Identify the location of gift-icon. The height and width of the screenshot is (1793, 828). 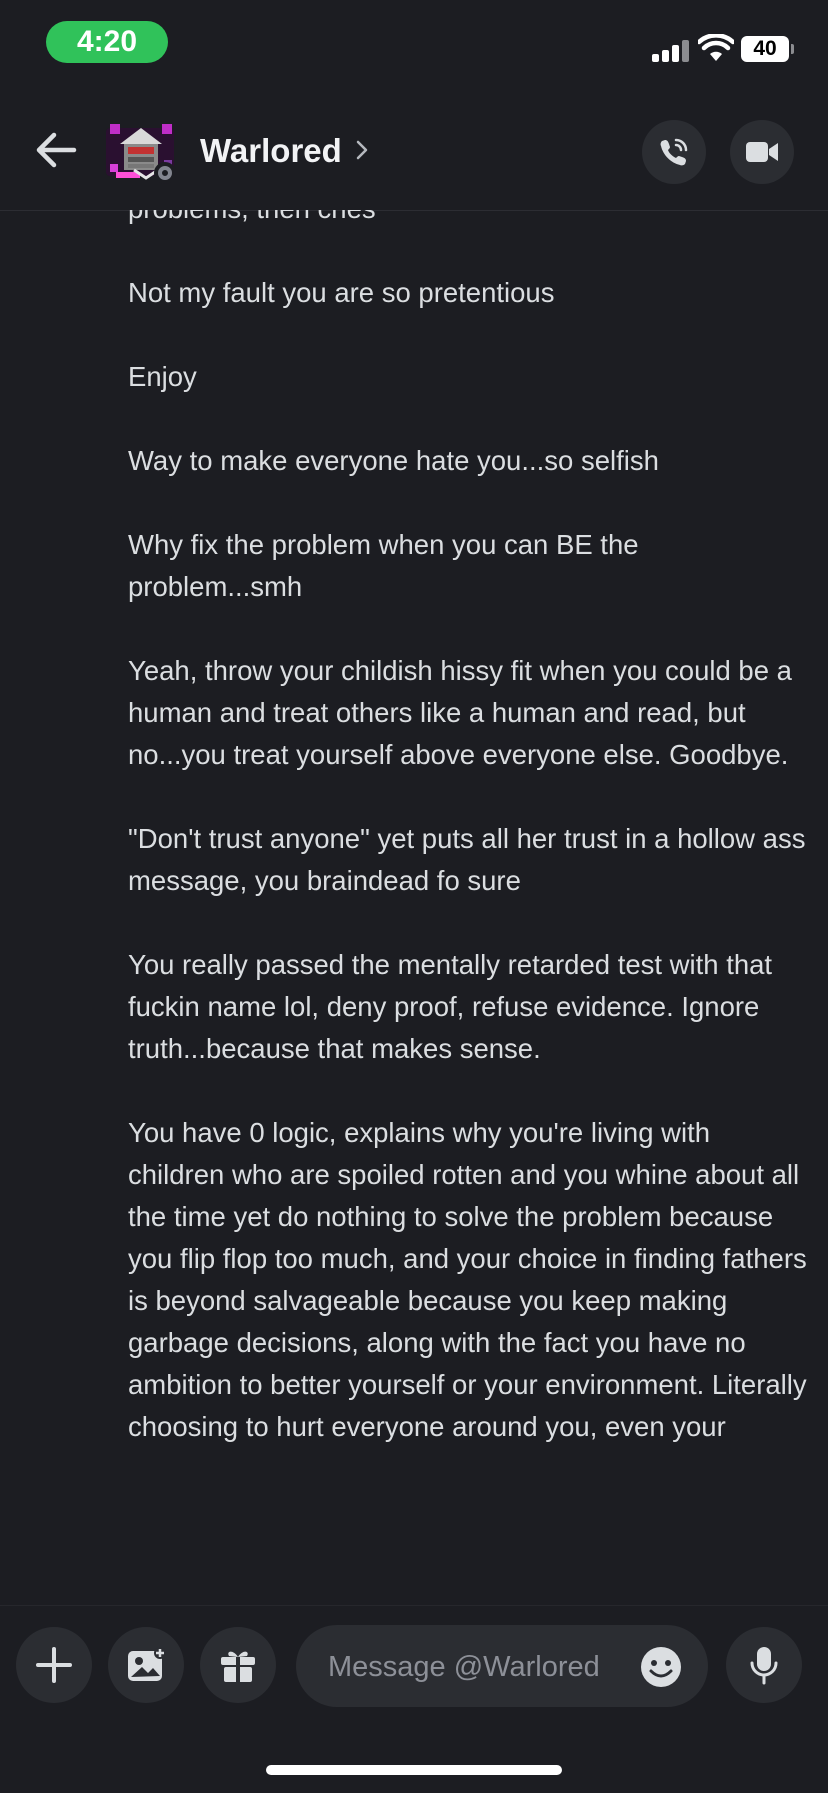
(238, 1666).